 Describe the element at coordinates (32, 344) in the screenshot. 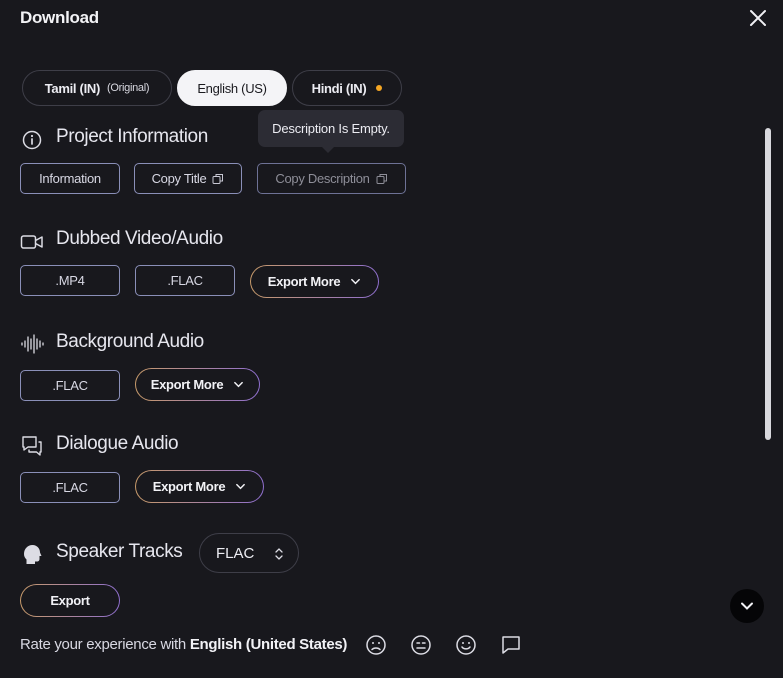

I see `waveform-icon` at that location.